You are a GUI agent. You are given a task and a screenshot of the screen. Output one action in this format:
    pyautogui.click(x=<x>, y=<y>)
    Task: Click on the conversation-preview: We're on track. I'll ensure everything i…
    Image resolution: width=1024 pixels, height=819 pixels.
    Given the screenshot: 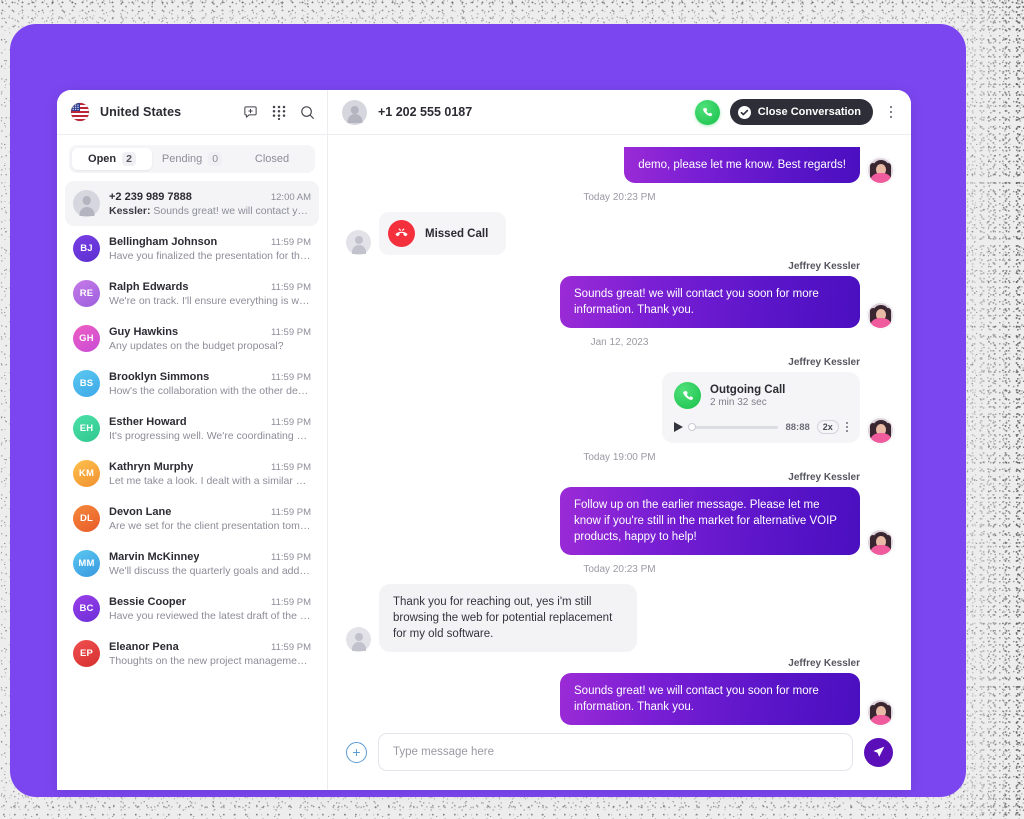 What is the action you would take?
    pyautogui.click(x=210, y=300)
    